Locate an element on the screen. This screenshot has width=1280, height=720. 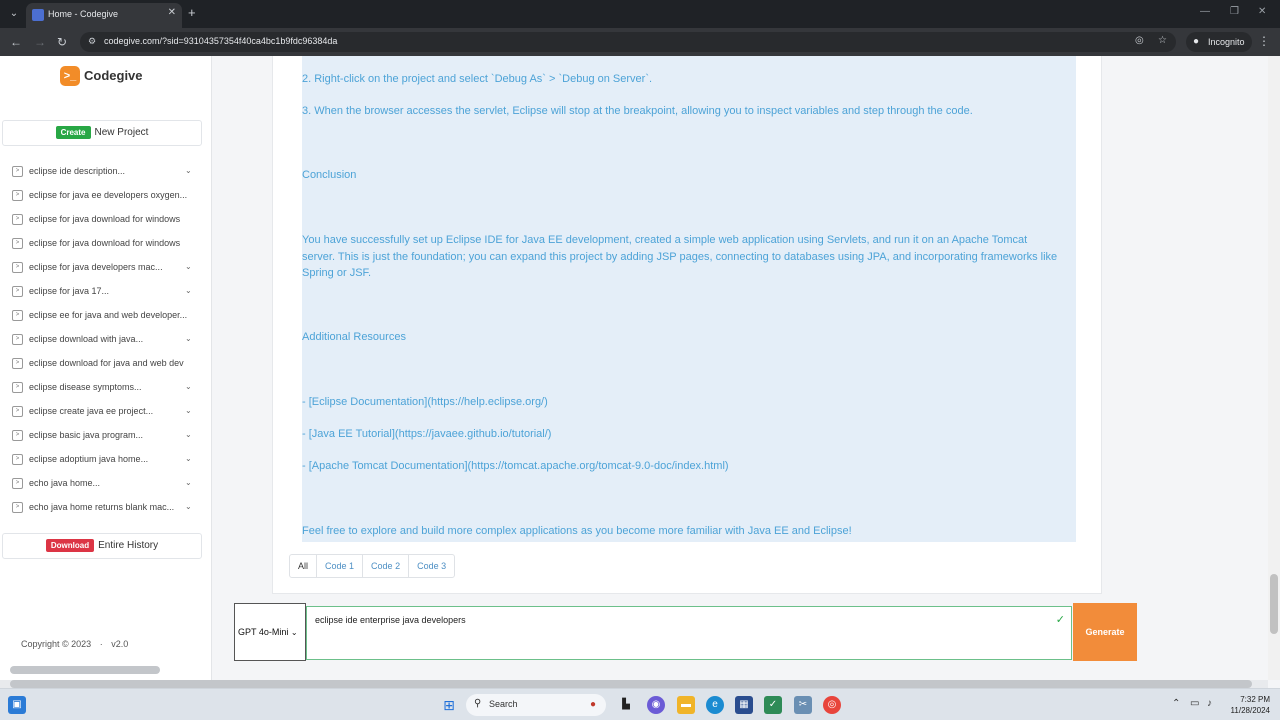
horizontal-scrollbar is located at coordinates (634, 684).